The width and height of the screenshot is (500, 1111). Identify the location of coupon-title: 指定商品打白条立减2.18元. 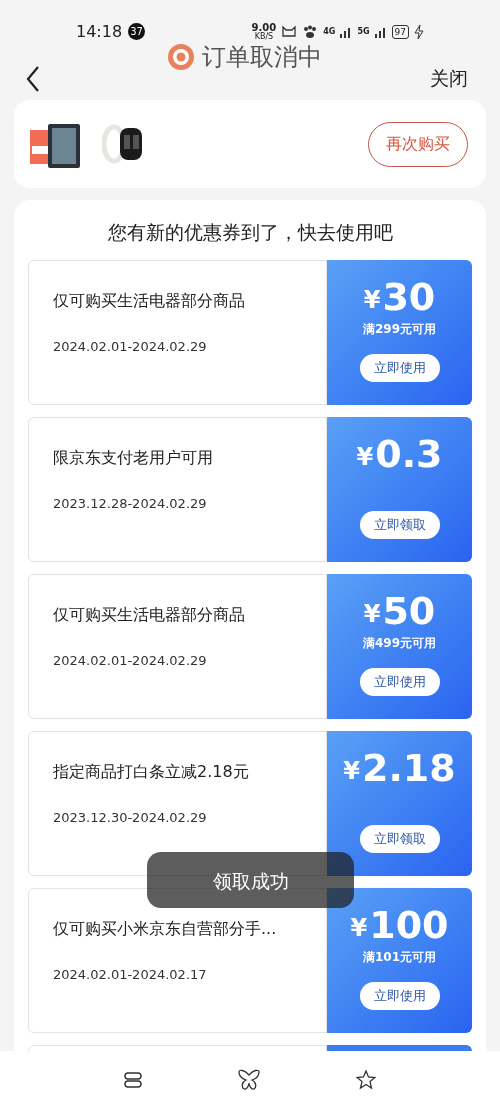
(151, 771).